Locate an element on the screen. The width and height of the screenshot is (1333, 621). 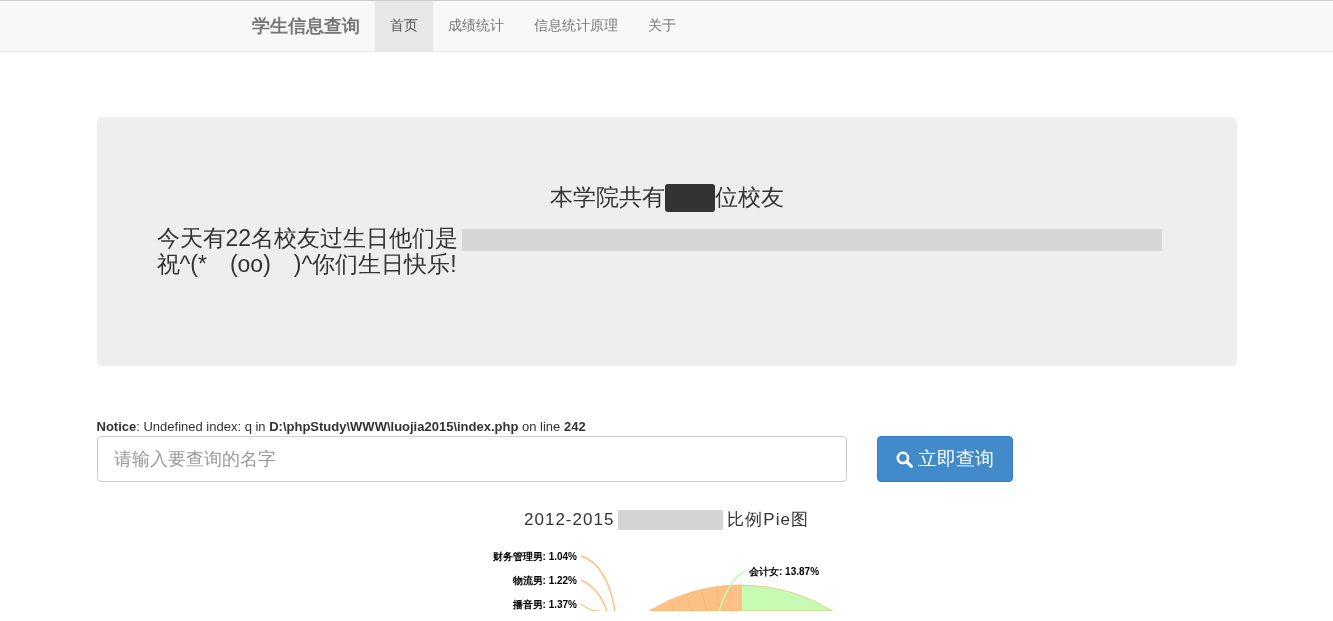
slice-label: 财务管理男: 1.04% is located at coordinates (534, 556).